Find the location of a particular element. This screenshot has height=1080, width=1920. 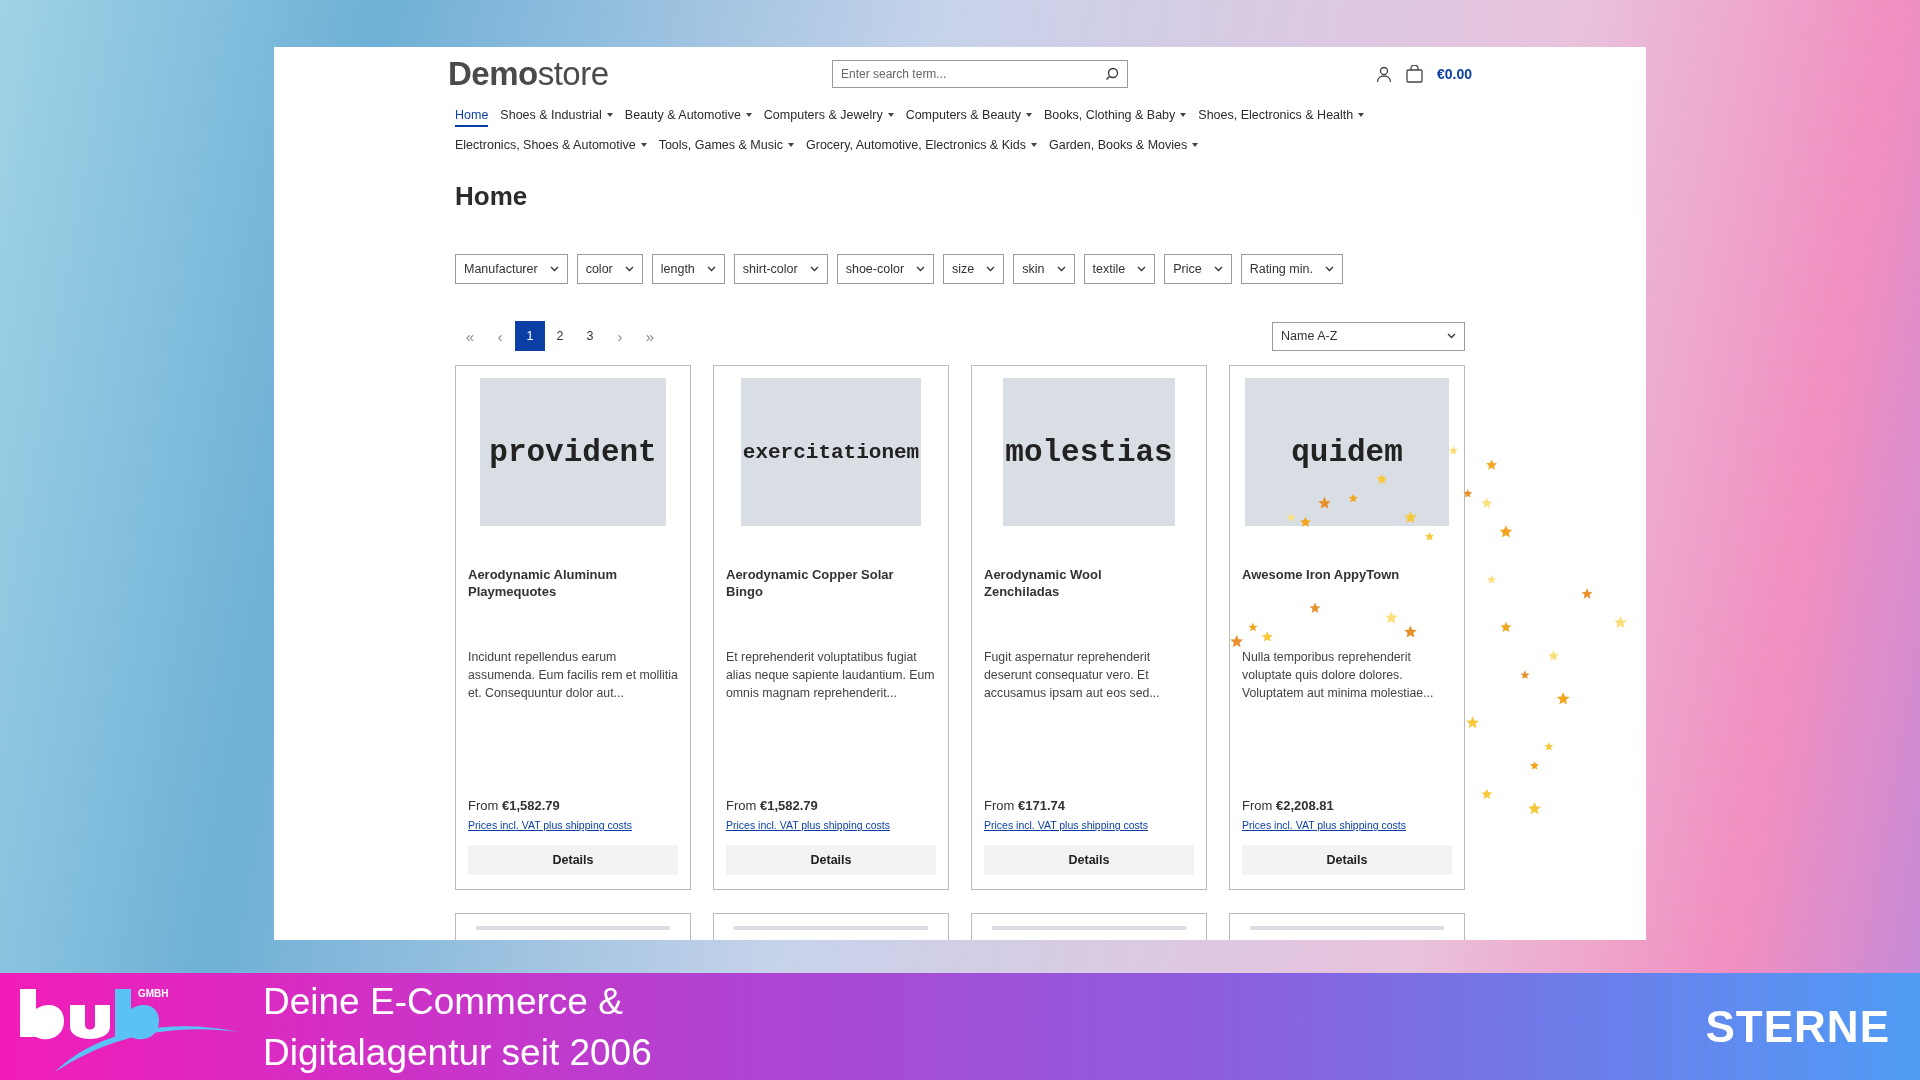

product-name: Awesome Iron AppyTown is located at coordinates (1347, 607).